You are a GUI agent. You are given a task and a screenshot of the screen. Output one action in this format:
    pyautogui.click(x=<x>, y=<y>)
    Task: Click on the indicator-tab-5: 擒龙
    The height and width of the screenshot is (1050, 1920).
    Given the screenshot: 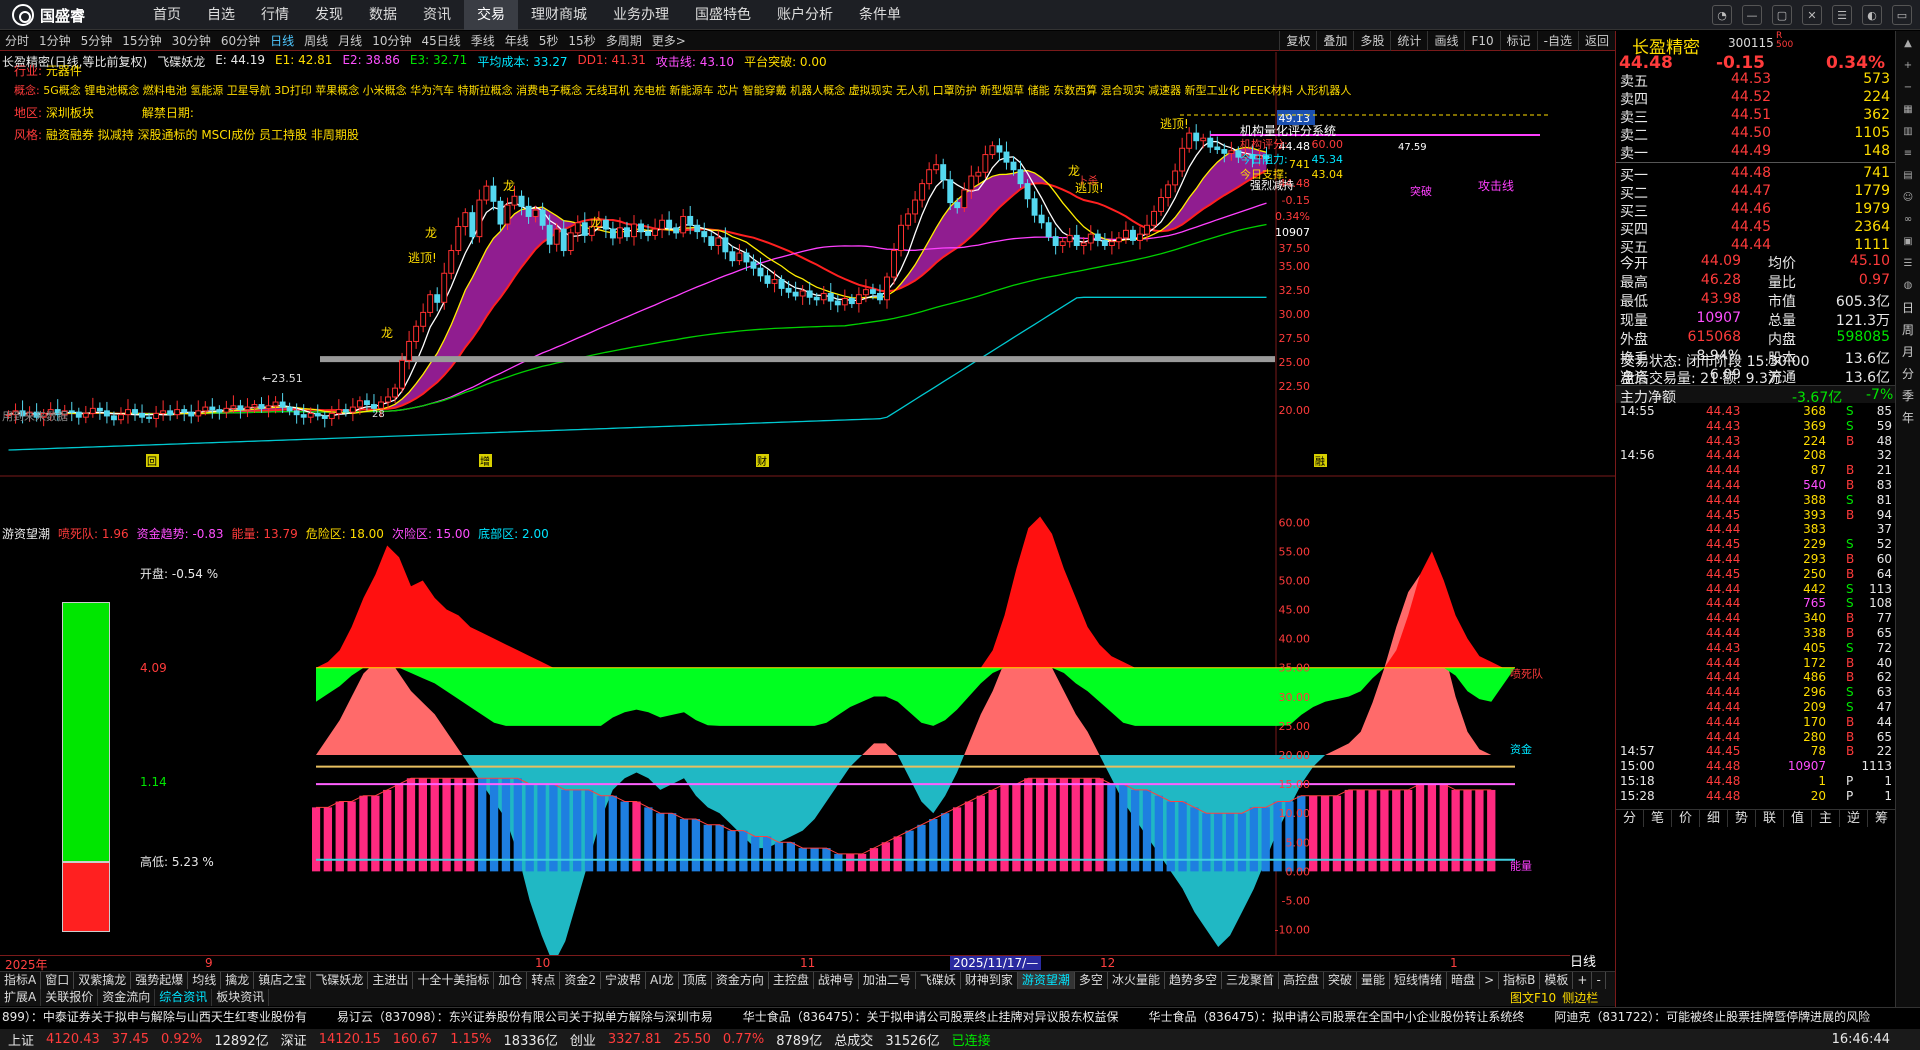 What is the action you would take?
    pyautogui.click(x=238, y=980)
    